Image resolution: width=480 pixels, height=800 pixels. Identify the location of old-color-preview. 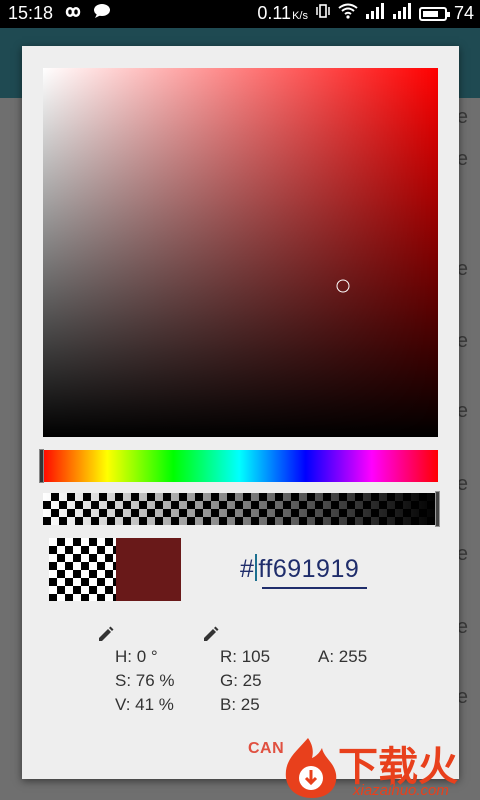
(82, 569).